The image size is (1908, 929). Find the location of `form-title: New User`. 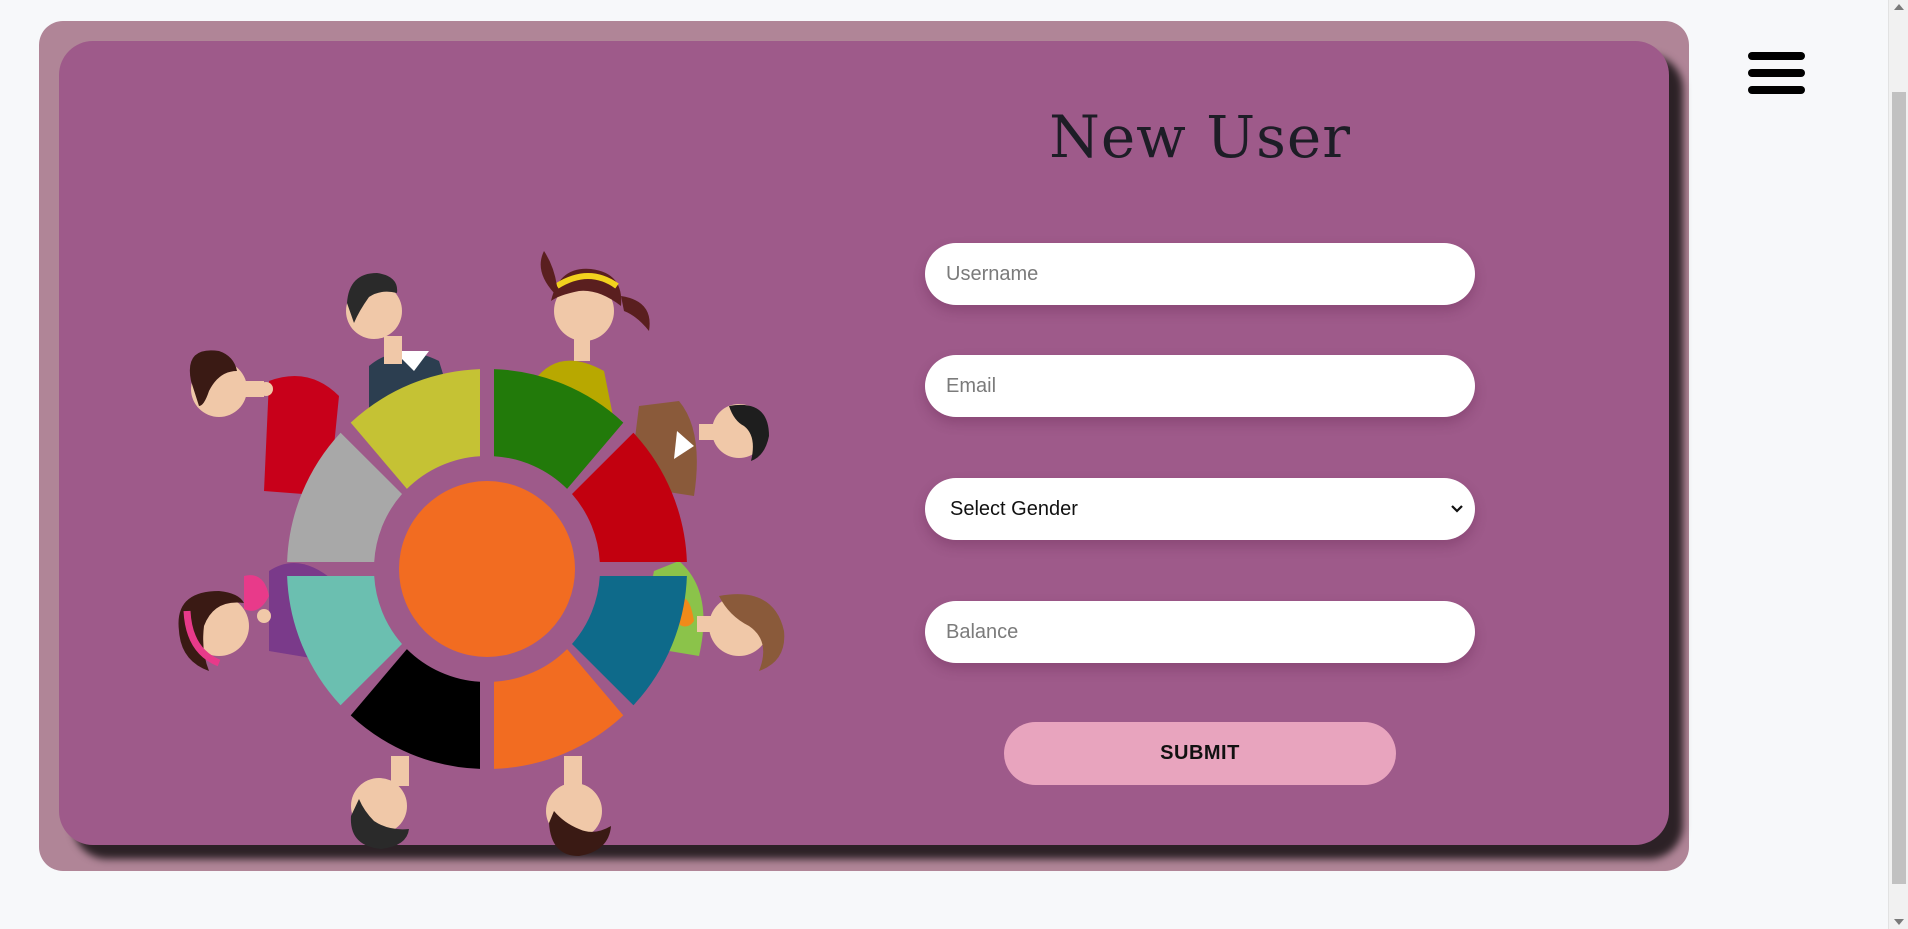

form-title: New User is located at coordinates (1200, 137).